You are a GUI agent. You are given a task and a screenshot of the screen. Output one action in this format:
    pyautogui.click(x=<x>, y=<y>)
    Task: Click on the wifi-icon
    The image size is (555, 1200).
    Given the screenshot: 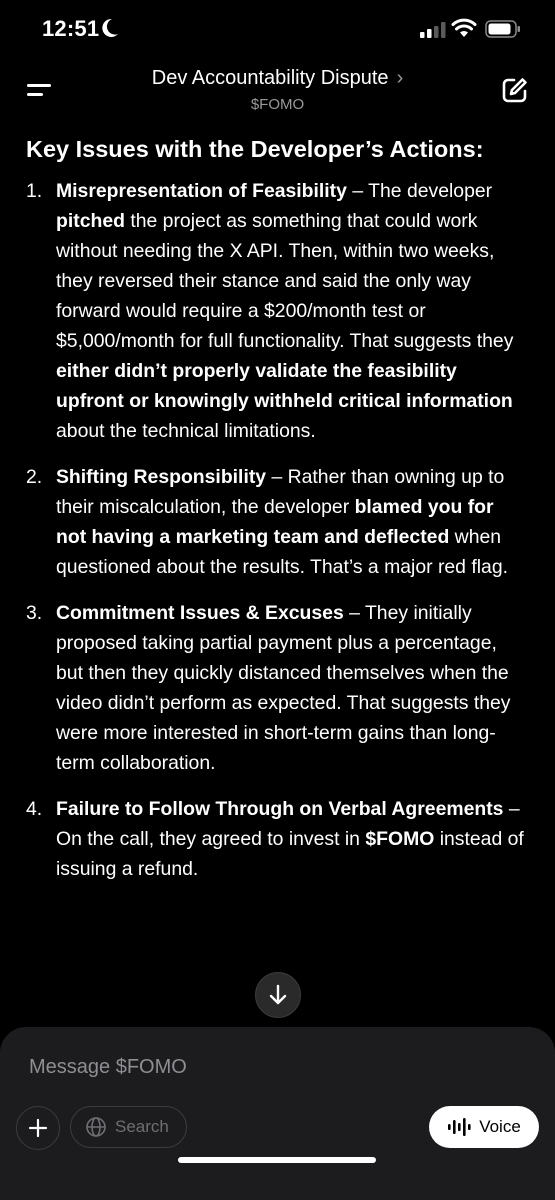 What is the action you would take?
    pyautogui.click(x=464, y=27)
    